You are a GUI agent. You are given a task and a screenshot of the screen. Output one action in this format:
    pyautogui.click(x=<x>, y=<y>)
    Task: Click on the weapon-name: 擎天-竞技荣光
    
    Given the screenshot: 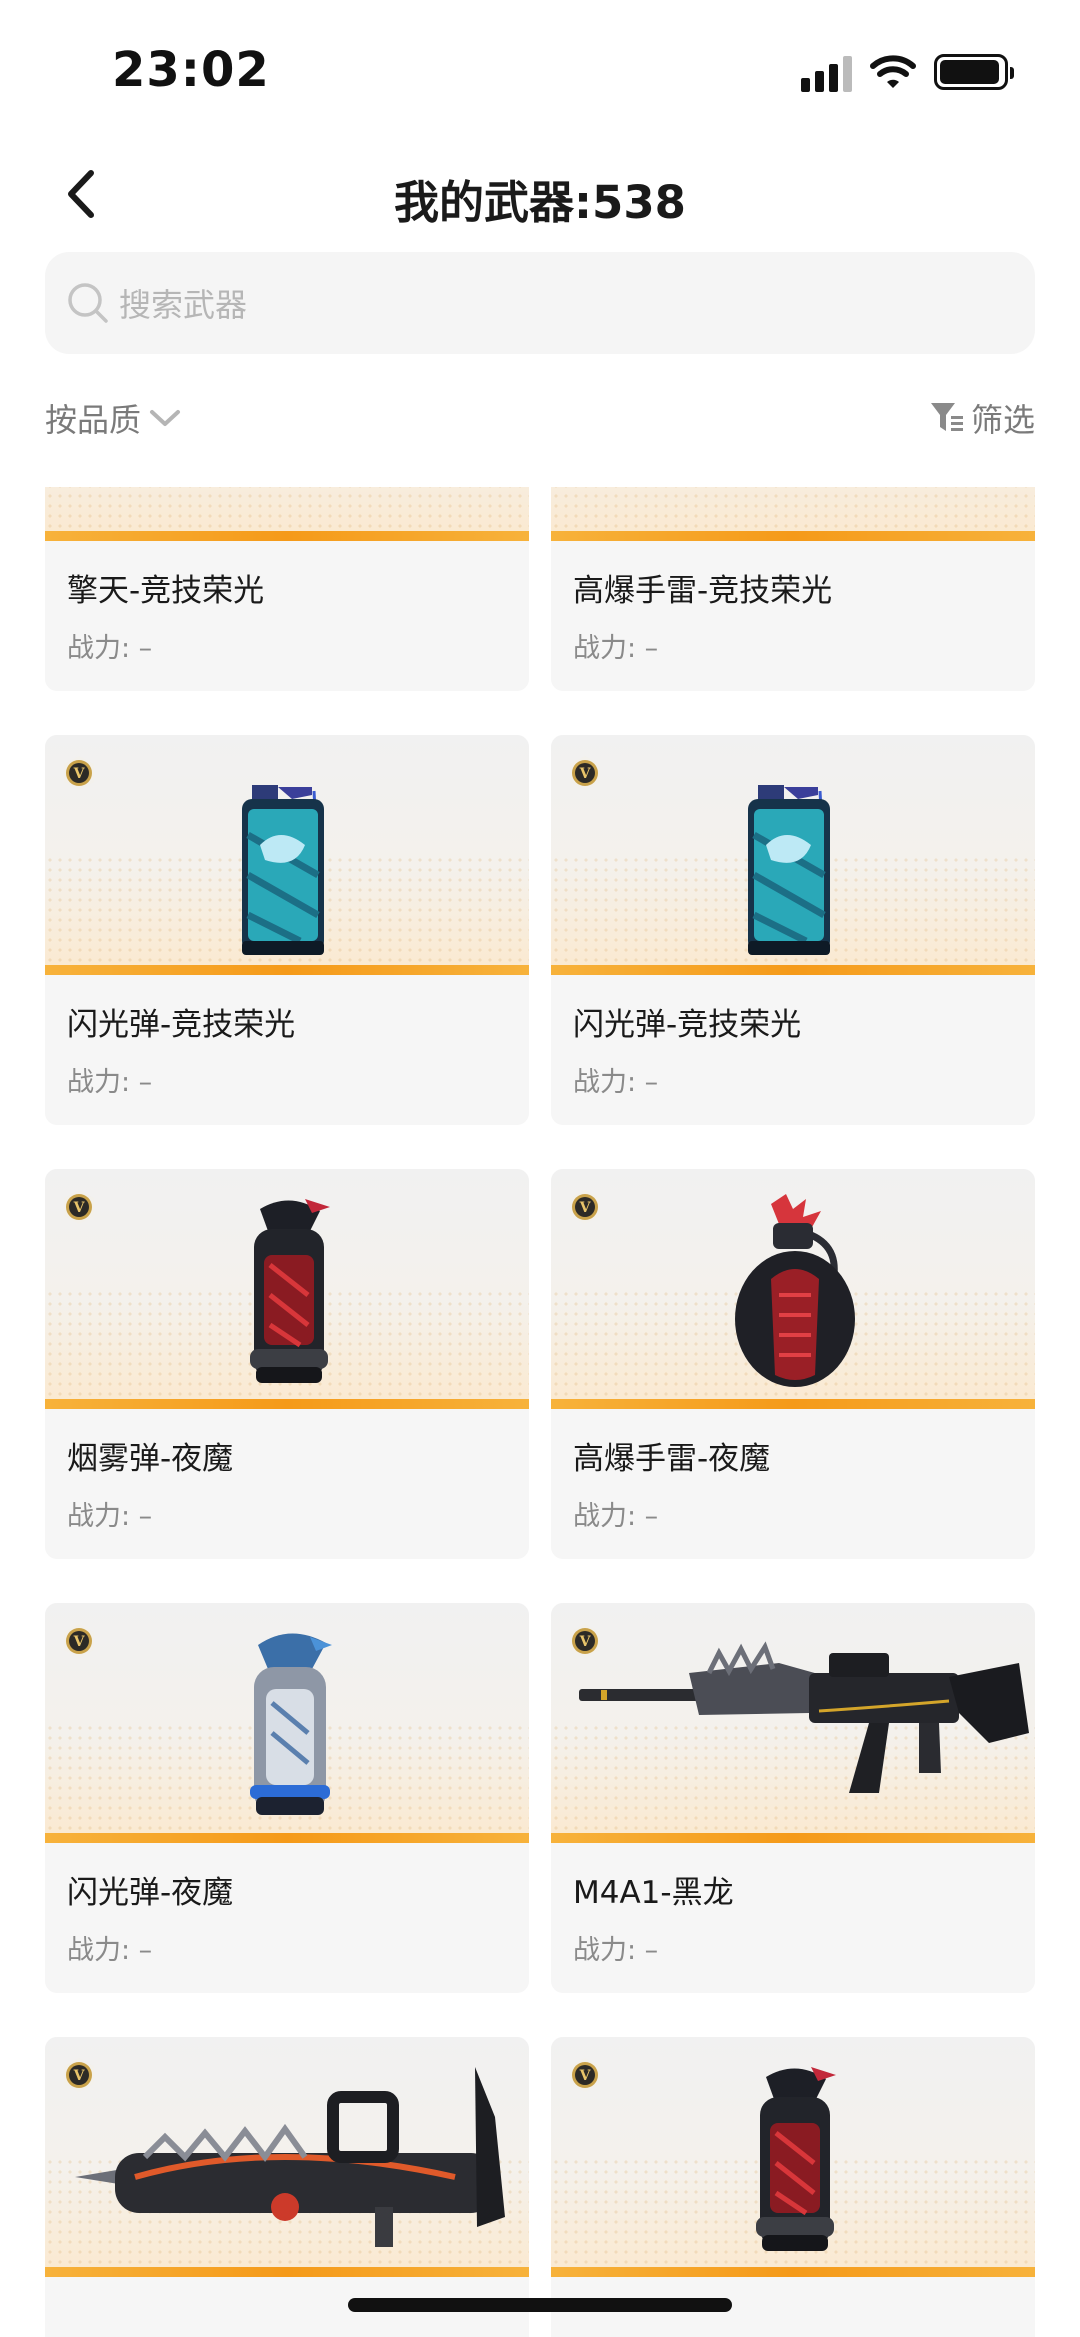 What is the action you would take?
    pyautogui.click(x=166, y=591)
    